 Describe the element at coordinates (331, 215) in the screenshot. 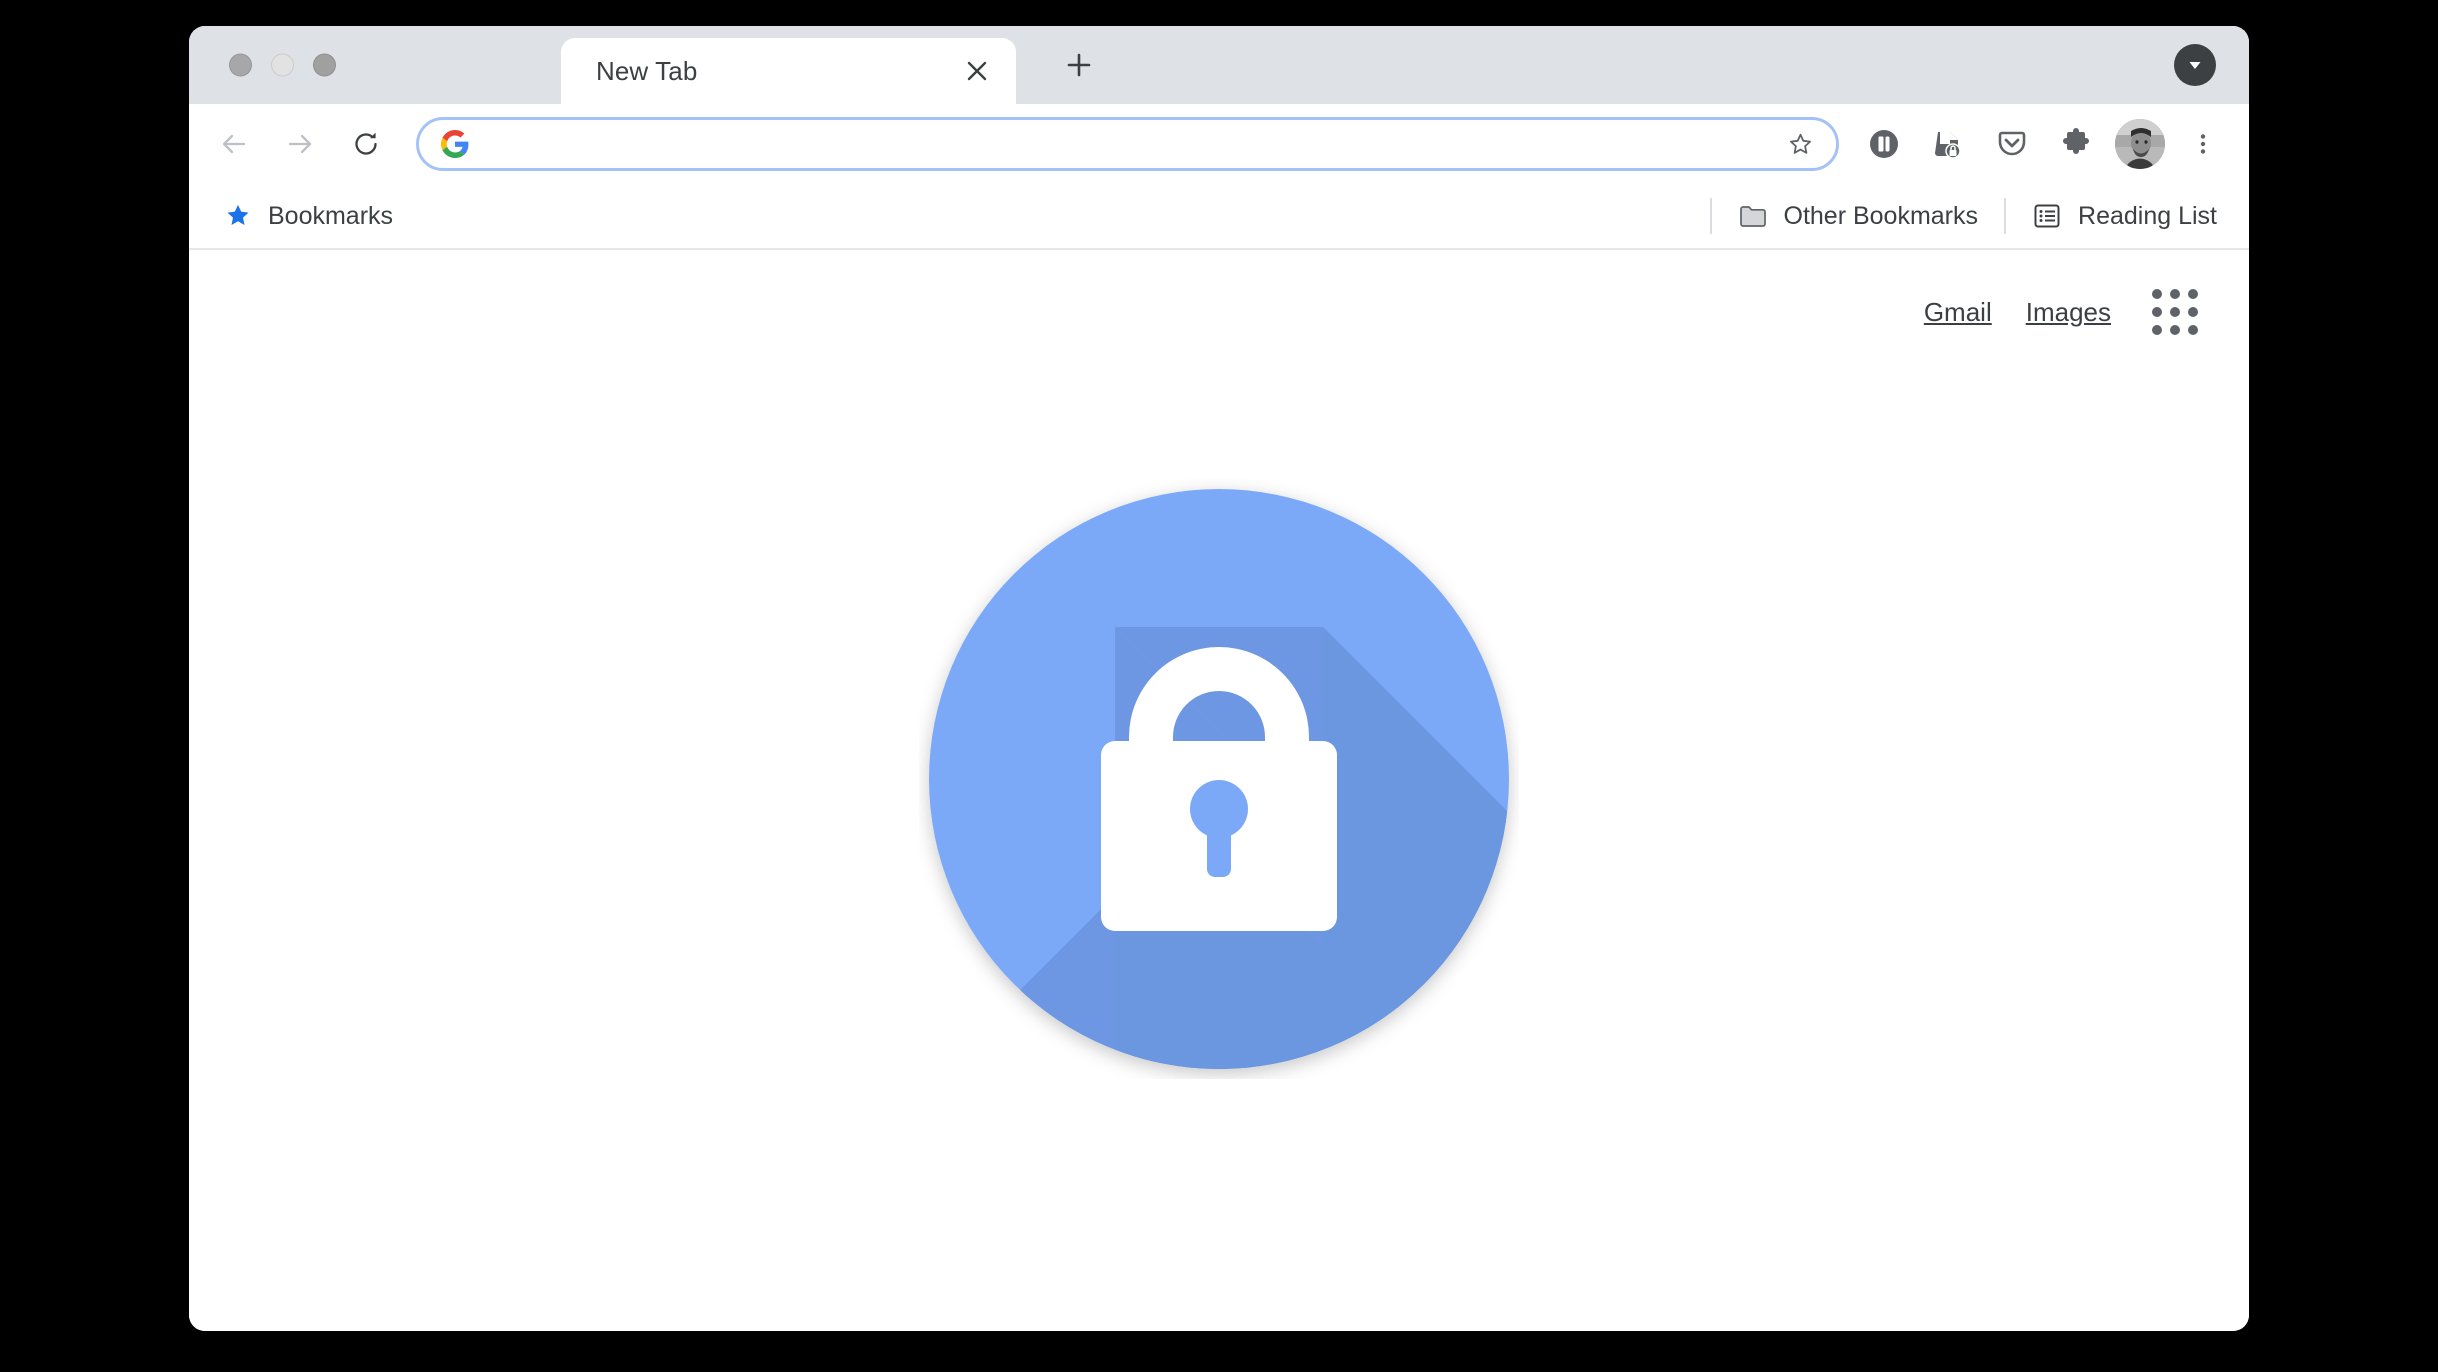

I see `bookmark-label: Bookmarks` at that location.